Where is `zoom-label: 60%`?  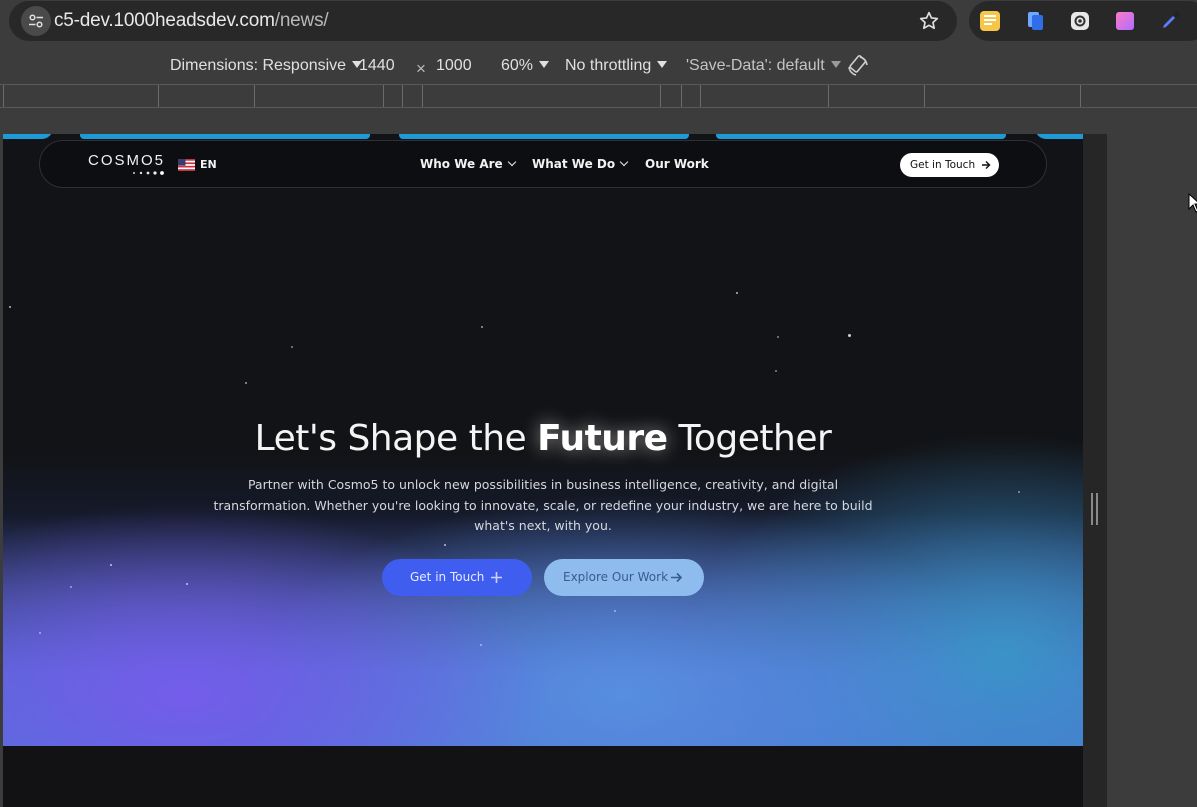
zoom-label: 60% is located at coordinates (517, 65).